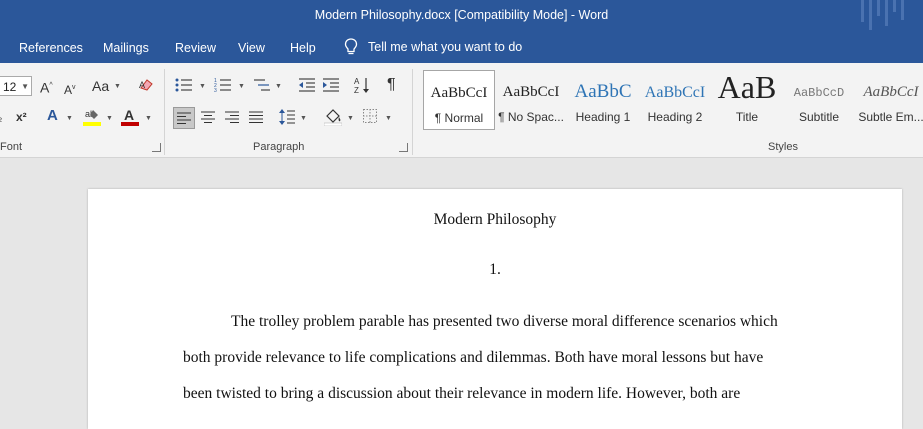 The image size is (923, 429). I want to click on align-center-icon, so click(208, 117).